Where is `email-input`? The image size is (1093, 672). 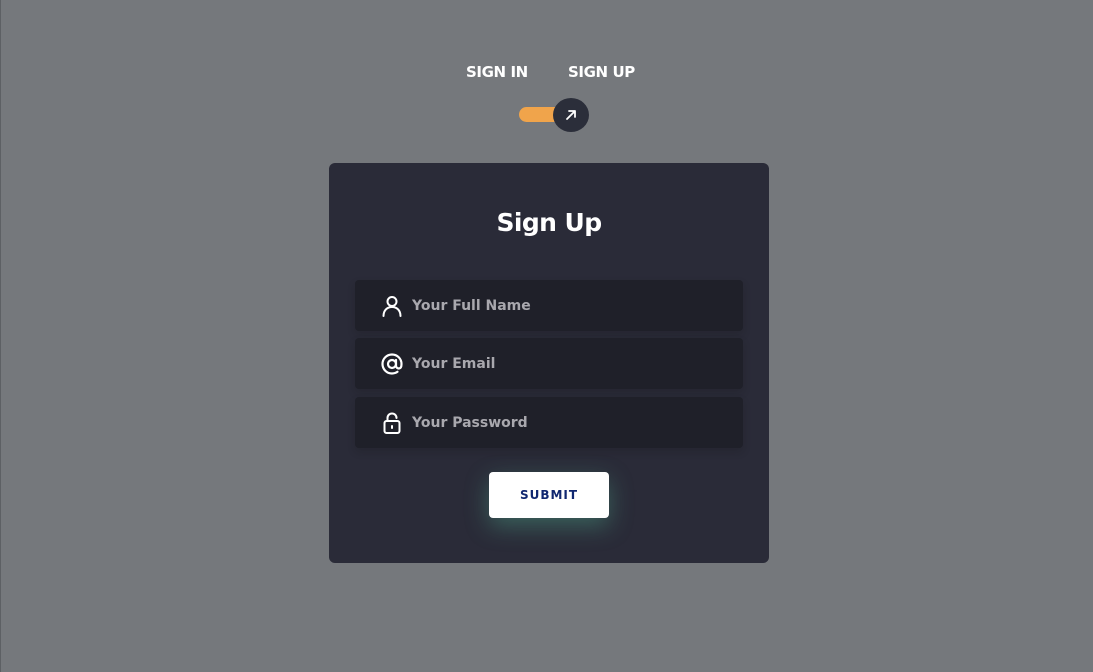 email-input is located at coordinates (572, 363).